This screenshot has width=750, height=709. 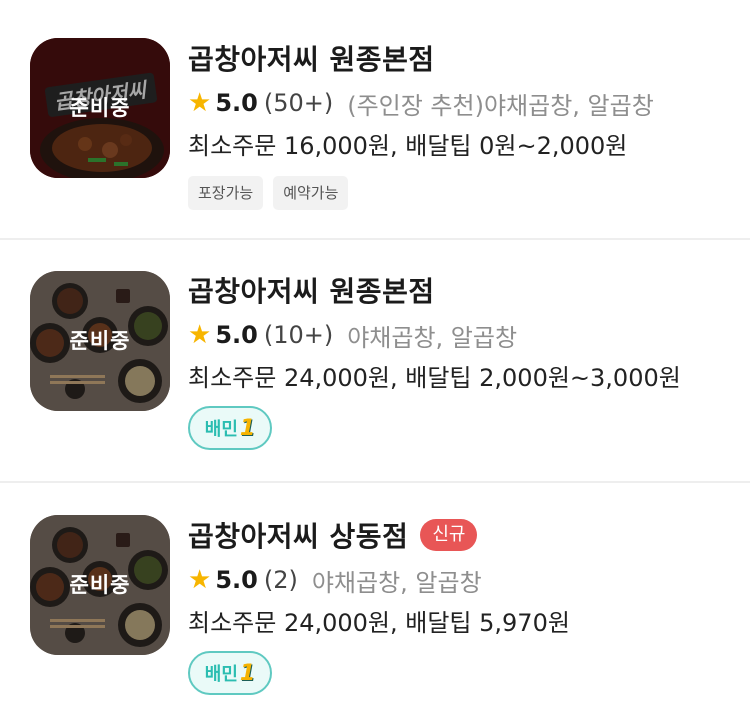 I want to click on rating-row: ★ 5.0 (2) 야채곱창, 알곱창, so click(x=453, y=581).